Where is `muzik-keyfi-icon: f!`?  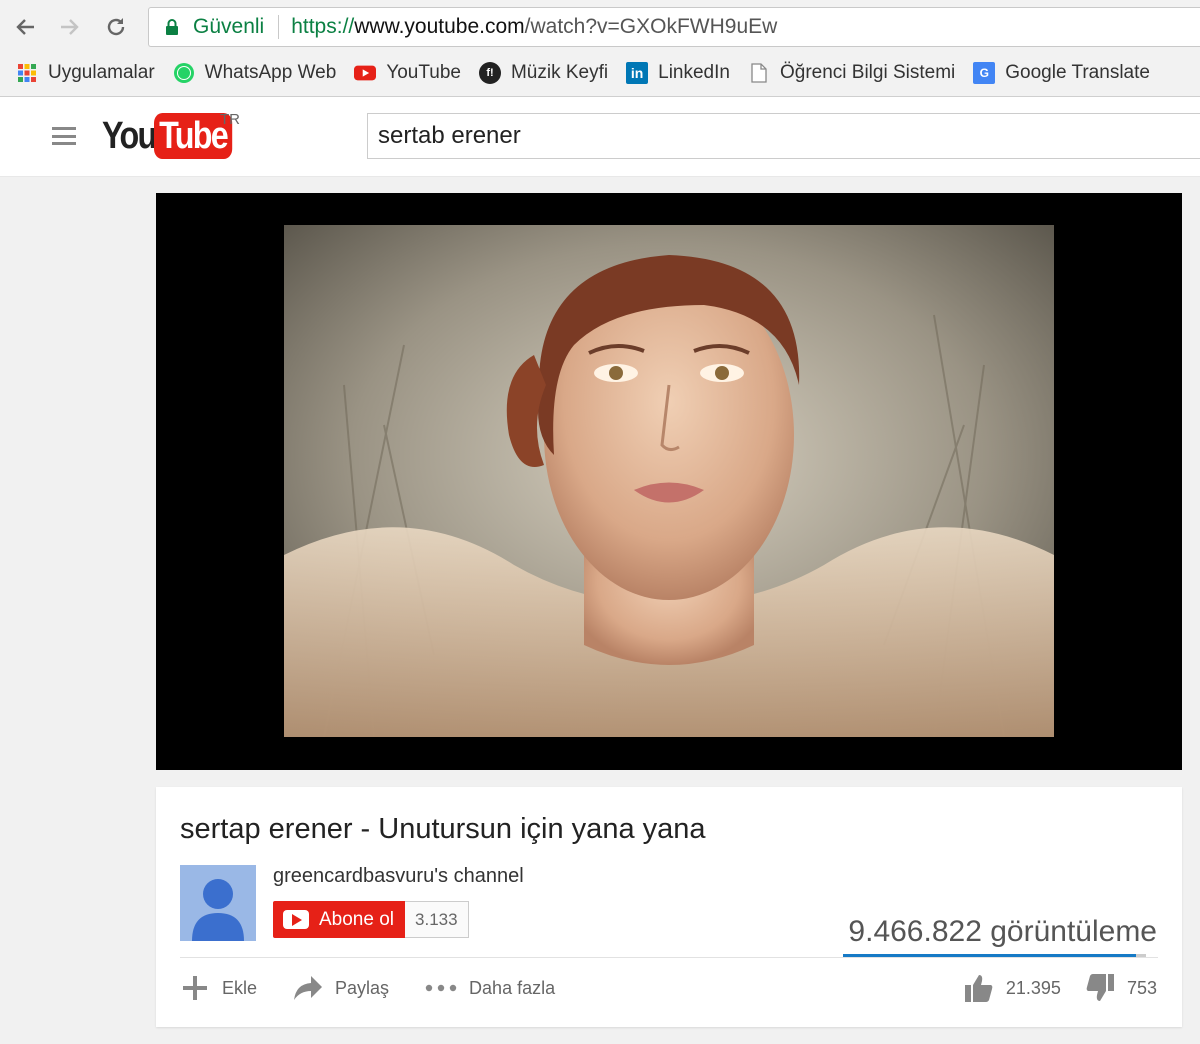
muzik-keyfi-icon: f! is located at coordinates (489, 73).